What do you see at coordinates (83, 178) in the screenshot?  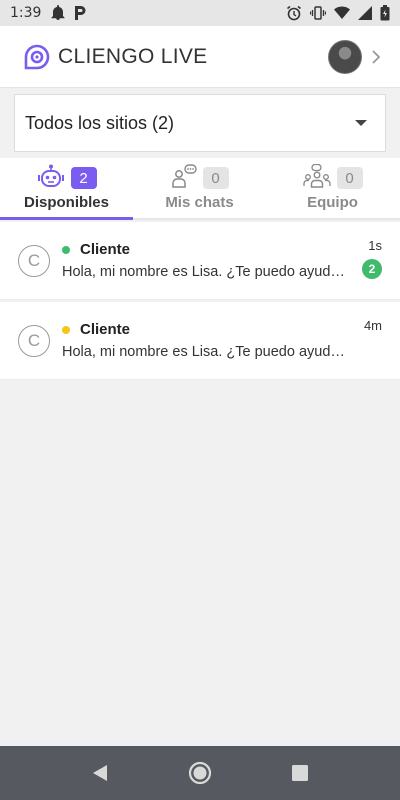 I see `tab-count-badge: 2` at bounding box center [83, 178].